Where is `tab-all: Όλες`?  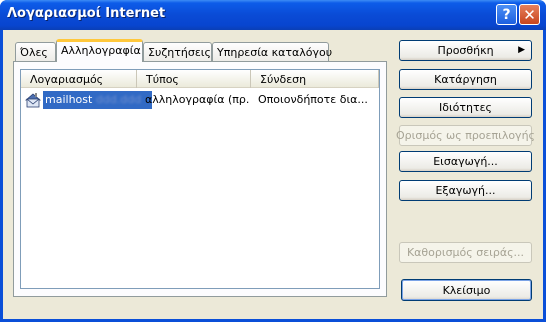
tab-all: Όλες is located at coordinates (35, 52).